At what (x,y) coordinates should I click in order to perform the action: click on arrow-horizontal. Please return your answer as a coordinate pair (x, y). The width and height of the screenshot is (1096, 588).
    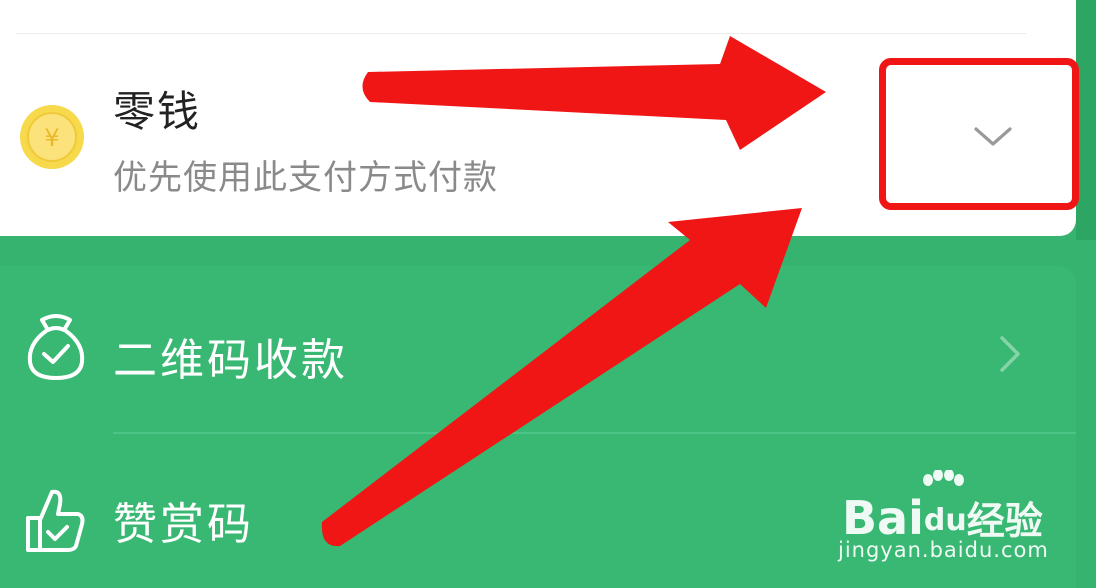
    Looking at the image, I should click on (594, 93).